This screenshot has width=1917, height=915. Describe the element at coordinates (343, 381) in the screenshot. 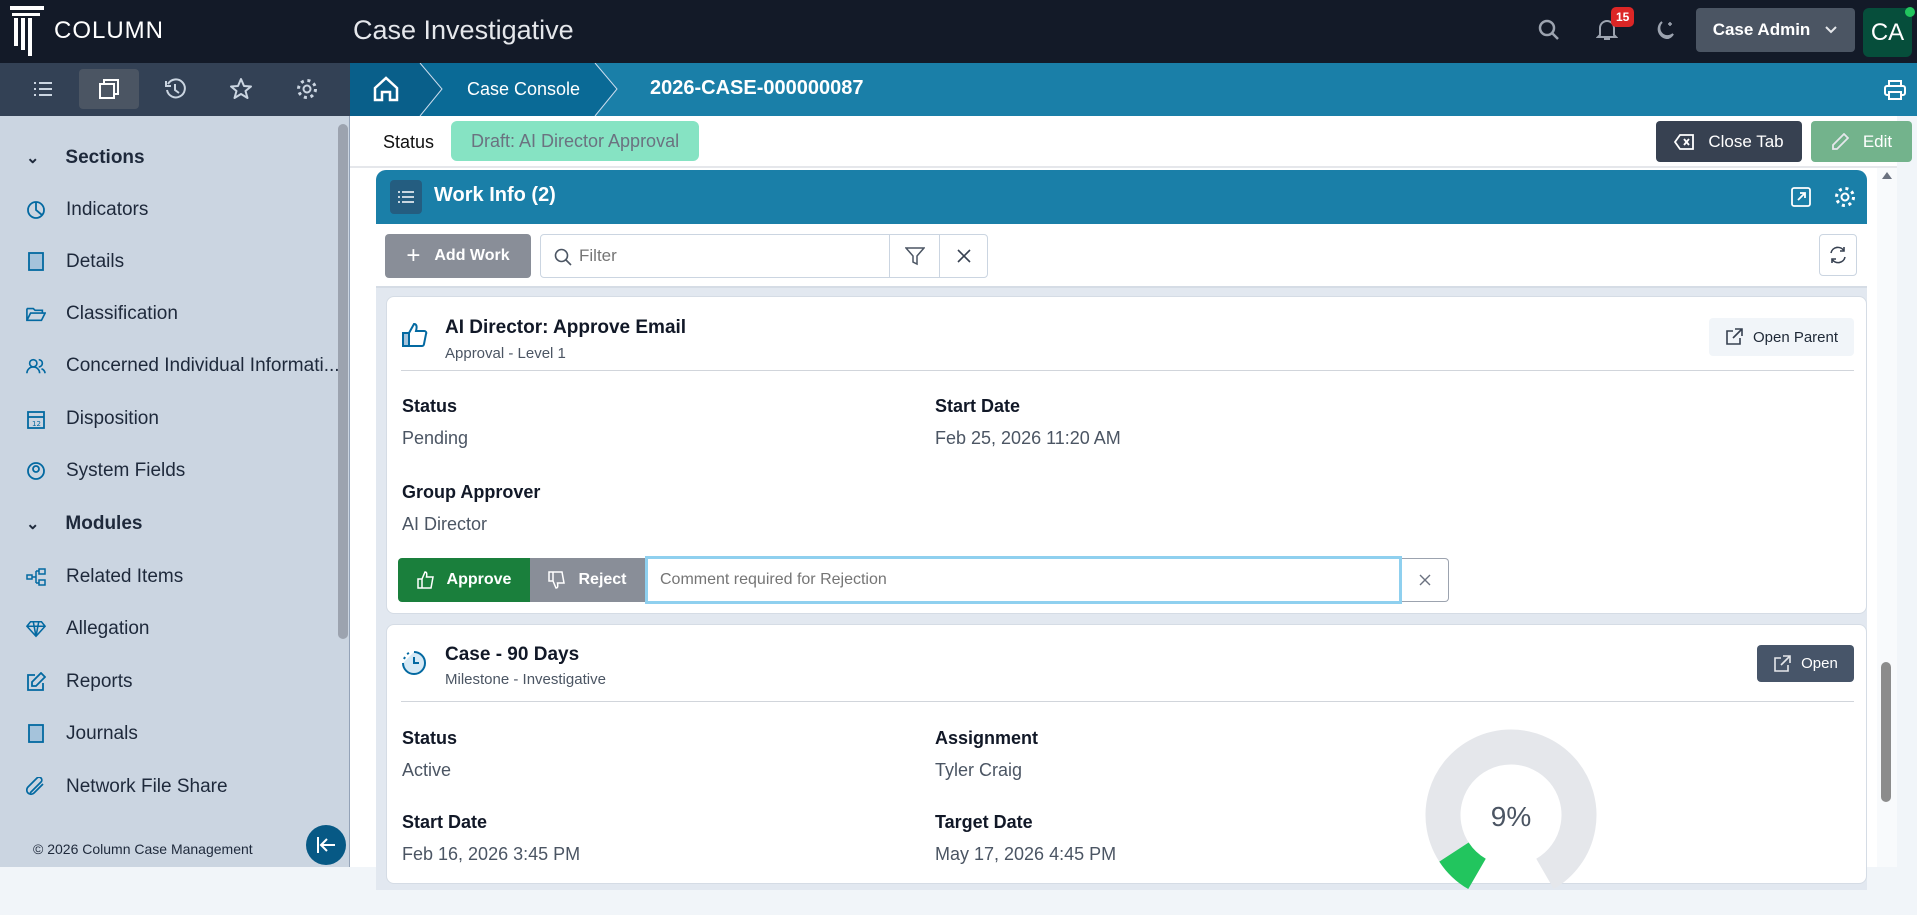

I see `sidebar-scrollbar` at that location.